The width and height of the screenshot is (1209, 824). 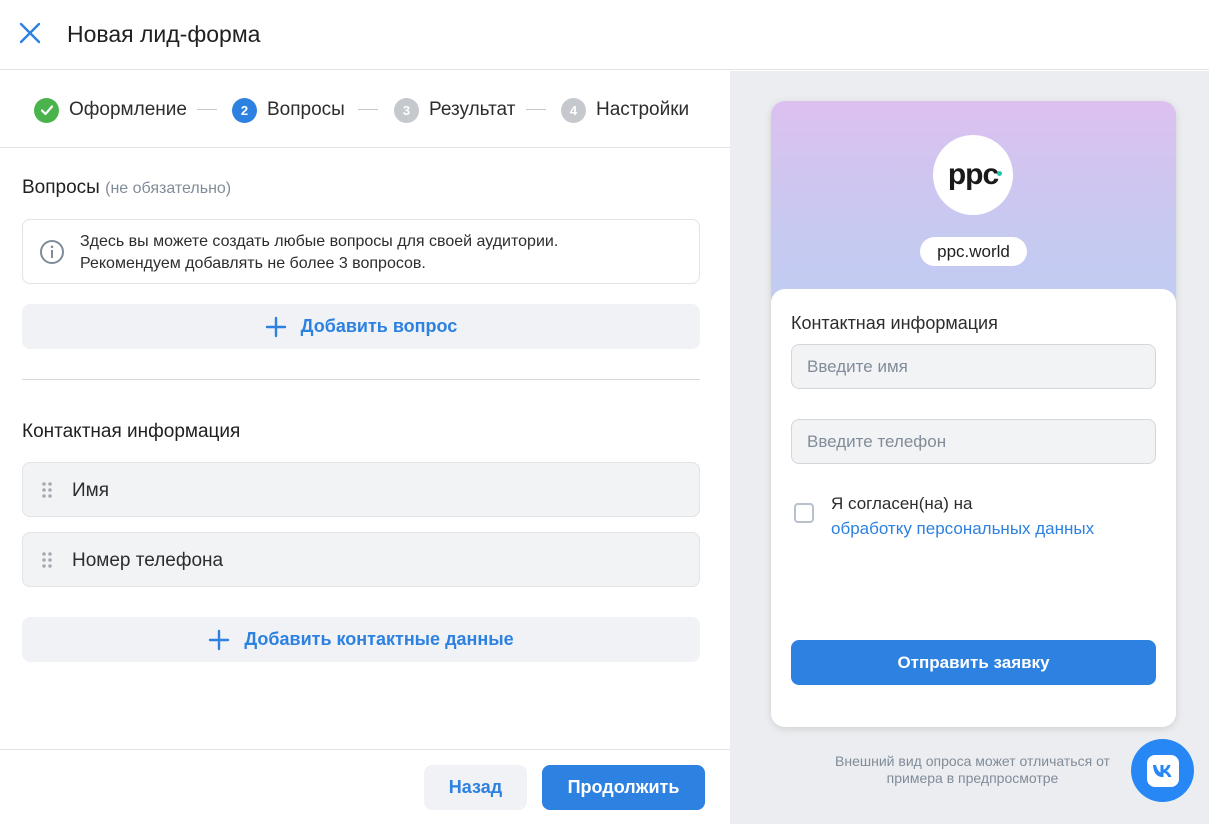 What do you see at coordinates (643, 109) in the screenshot?
I see `step-label: Настройки` at bounding box center [643, 109].